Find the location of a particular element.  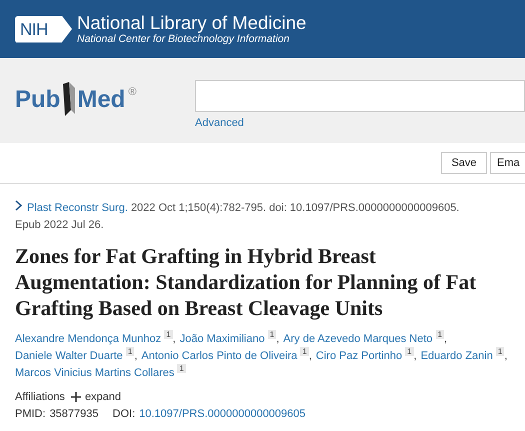

pmid-label: PMID: is located at coordinates (30, 414).